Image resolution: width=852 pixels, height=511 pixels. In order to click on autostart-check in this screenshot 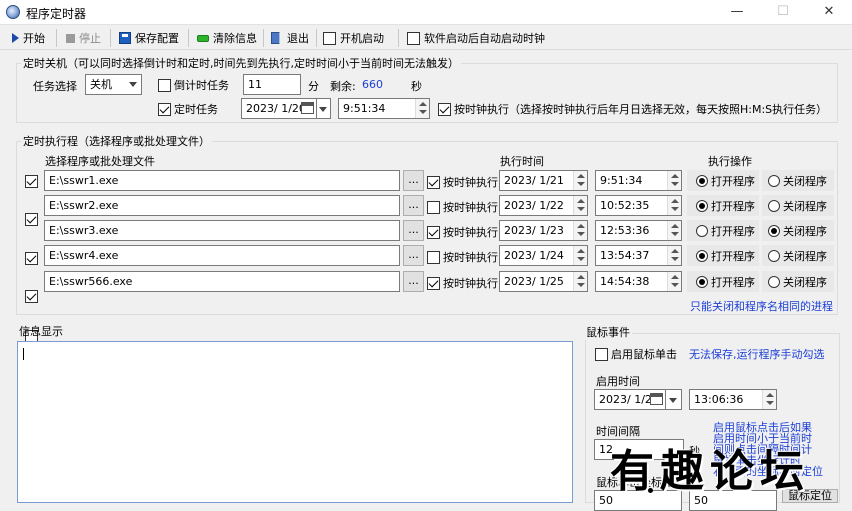, I will do `click(329, 38)`.